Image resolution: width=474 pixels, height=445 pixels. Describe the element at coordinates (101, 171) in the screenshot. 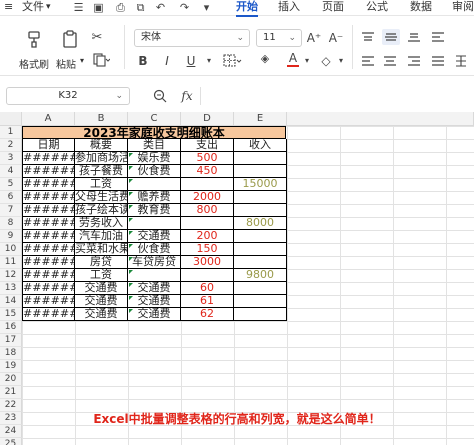

I see `summary-cell: 孩子餐费` at that location.